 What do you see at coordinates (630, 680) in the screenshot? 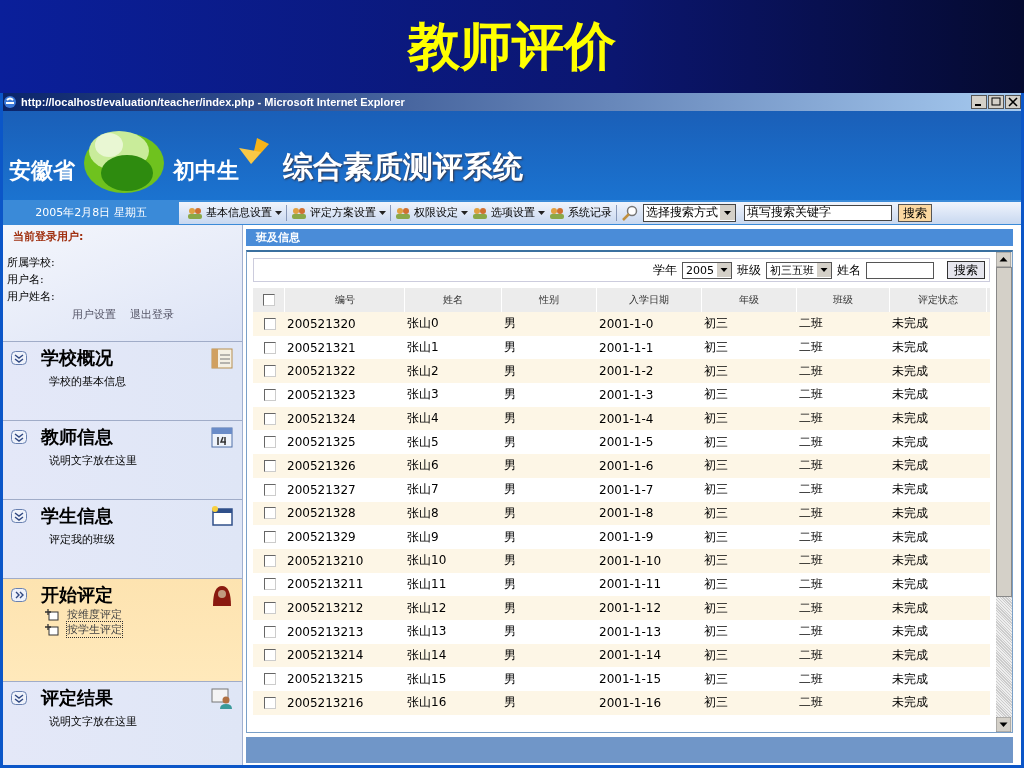
I see `table-cell-text: 2001-1-15` at bounding box center [630, 680].